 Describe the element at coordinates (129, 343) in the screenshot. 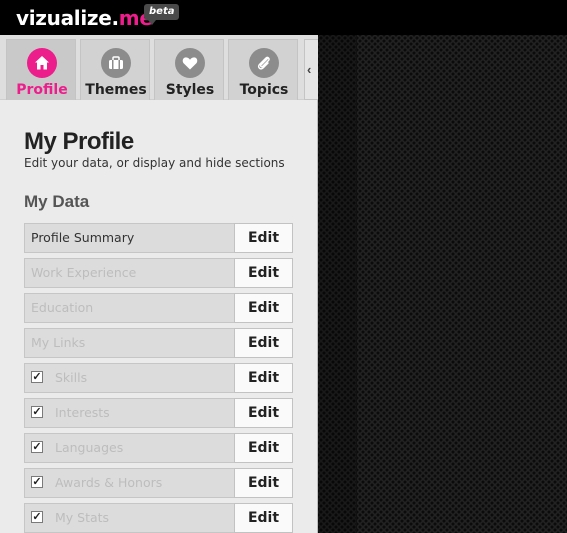

I see `row-label: My Links` at that location.